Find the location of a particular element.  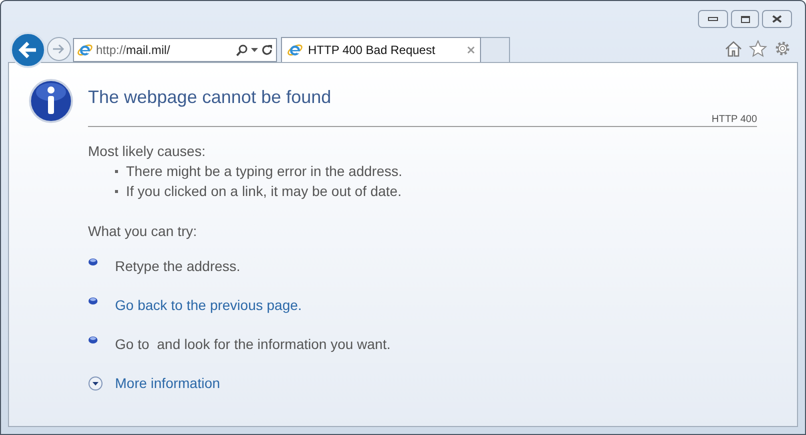

forward-arrow-icon is located at coordinates (59, 49).